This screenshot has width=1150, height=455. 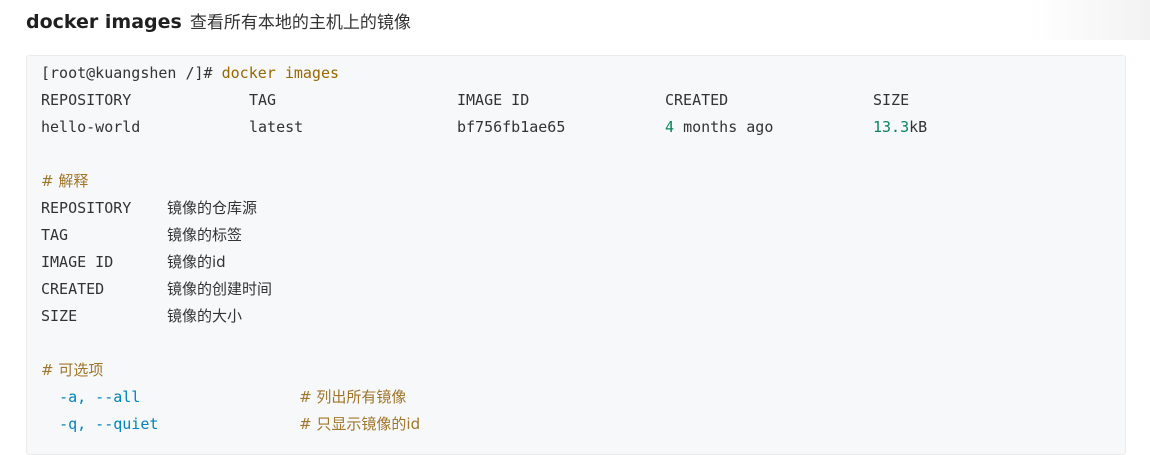 What do you see at coordinates (891, 127) in the screenshot?
I see `cell-size-number: 13.3` at bounding box center [891, 127].